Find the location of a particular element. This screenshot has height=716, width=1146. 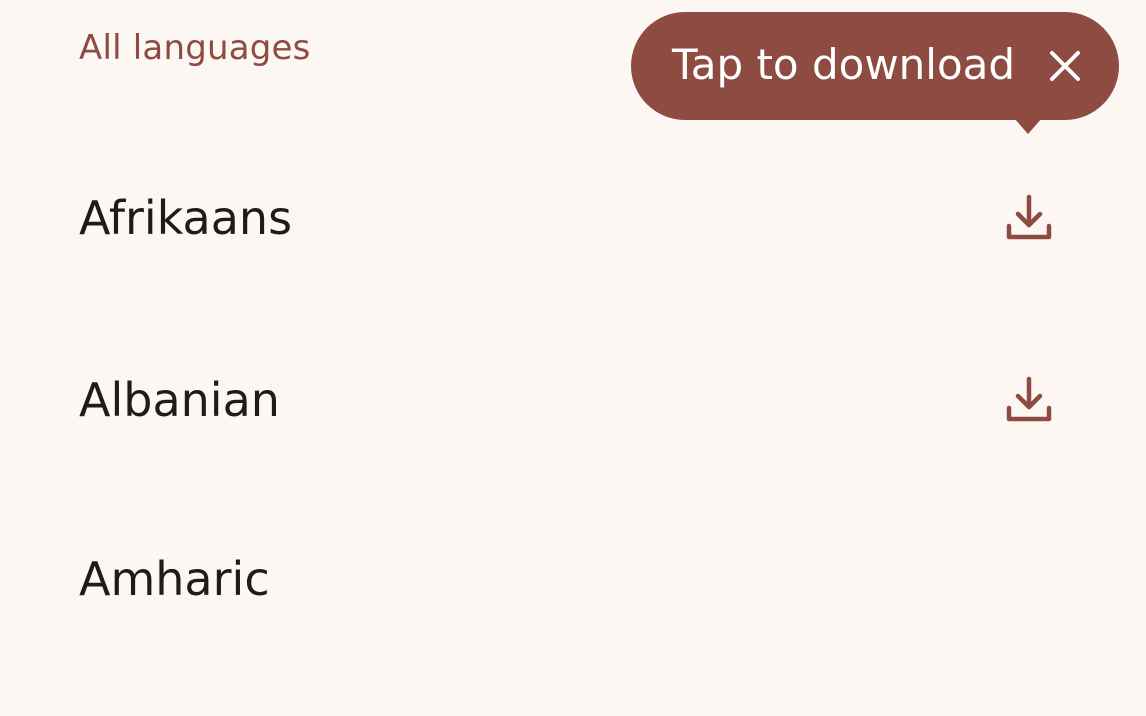

section-header-all-languages: All languages is located at coordinates (195, 48).